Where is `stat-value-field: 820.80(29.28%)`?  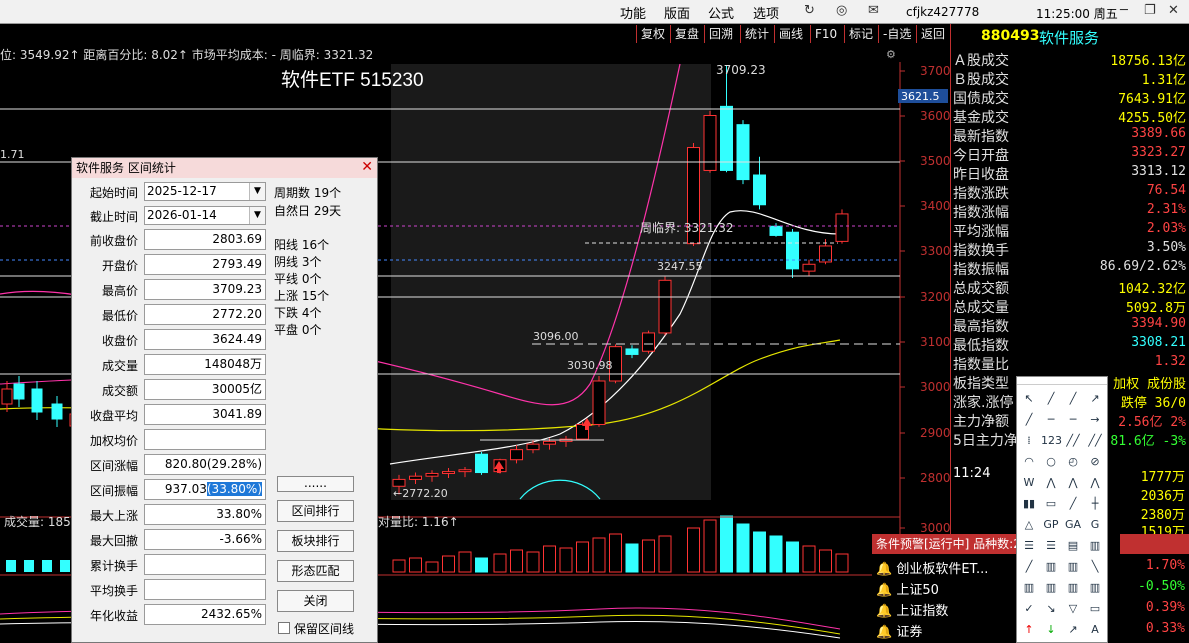 stat-value-field: 820.80(29.28%) is located at coordinates (205, 464).